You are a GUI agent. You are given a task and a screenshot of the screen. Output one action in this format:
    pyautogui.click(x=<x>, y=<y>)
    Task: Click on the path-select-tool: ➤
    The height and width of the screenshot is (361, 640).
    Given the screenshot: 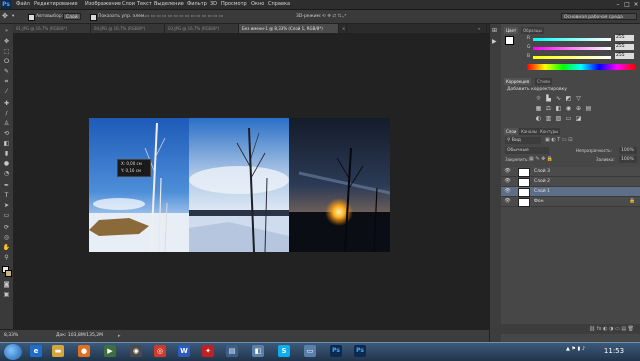 What is the action you would take?
    pyautogui.click(x=6, y=206)
    